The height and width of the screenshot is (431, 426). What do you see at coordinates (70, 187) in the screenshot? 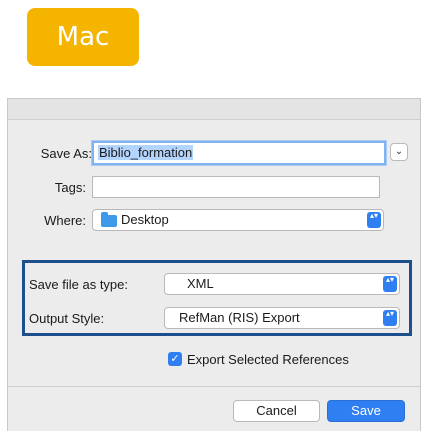
I see `tags-label: Tags:` at bounding box center [70, 187].